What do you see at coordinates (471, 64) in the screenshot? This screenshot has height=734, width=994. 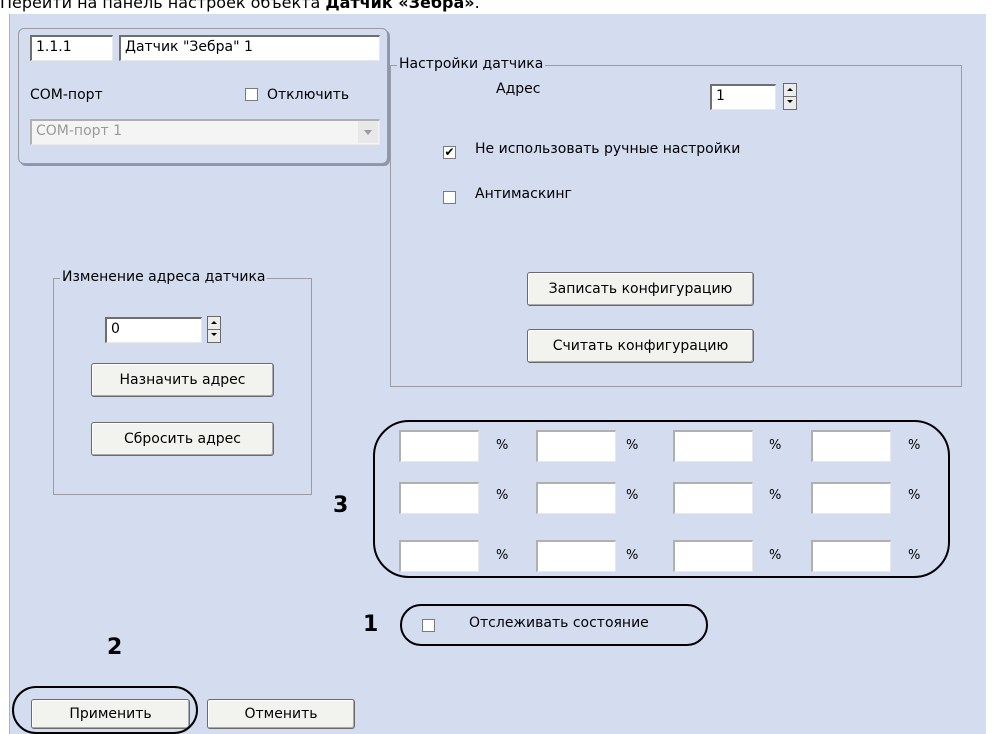 I see `sensor-settings-legend: Настройки датчика` at bounding box center [471, 64].